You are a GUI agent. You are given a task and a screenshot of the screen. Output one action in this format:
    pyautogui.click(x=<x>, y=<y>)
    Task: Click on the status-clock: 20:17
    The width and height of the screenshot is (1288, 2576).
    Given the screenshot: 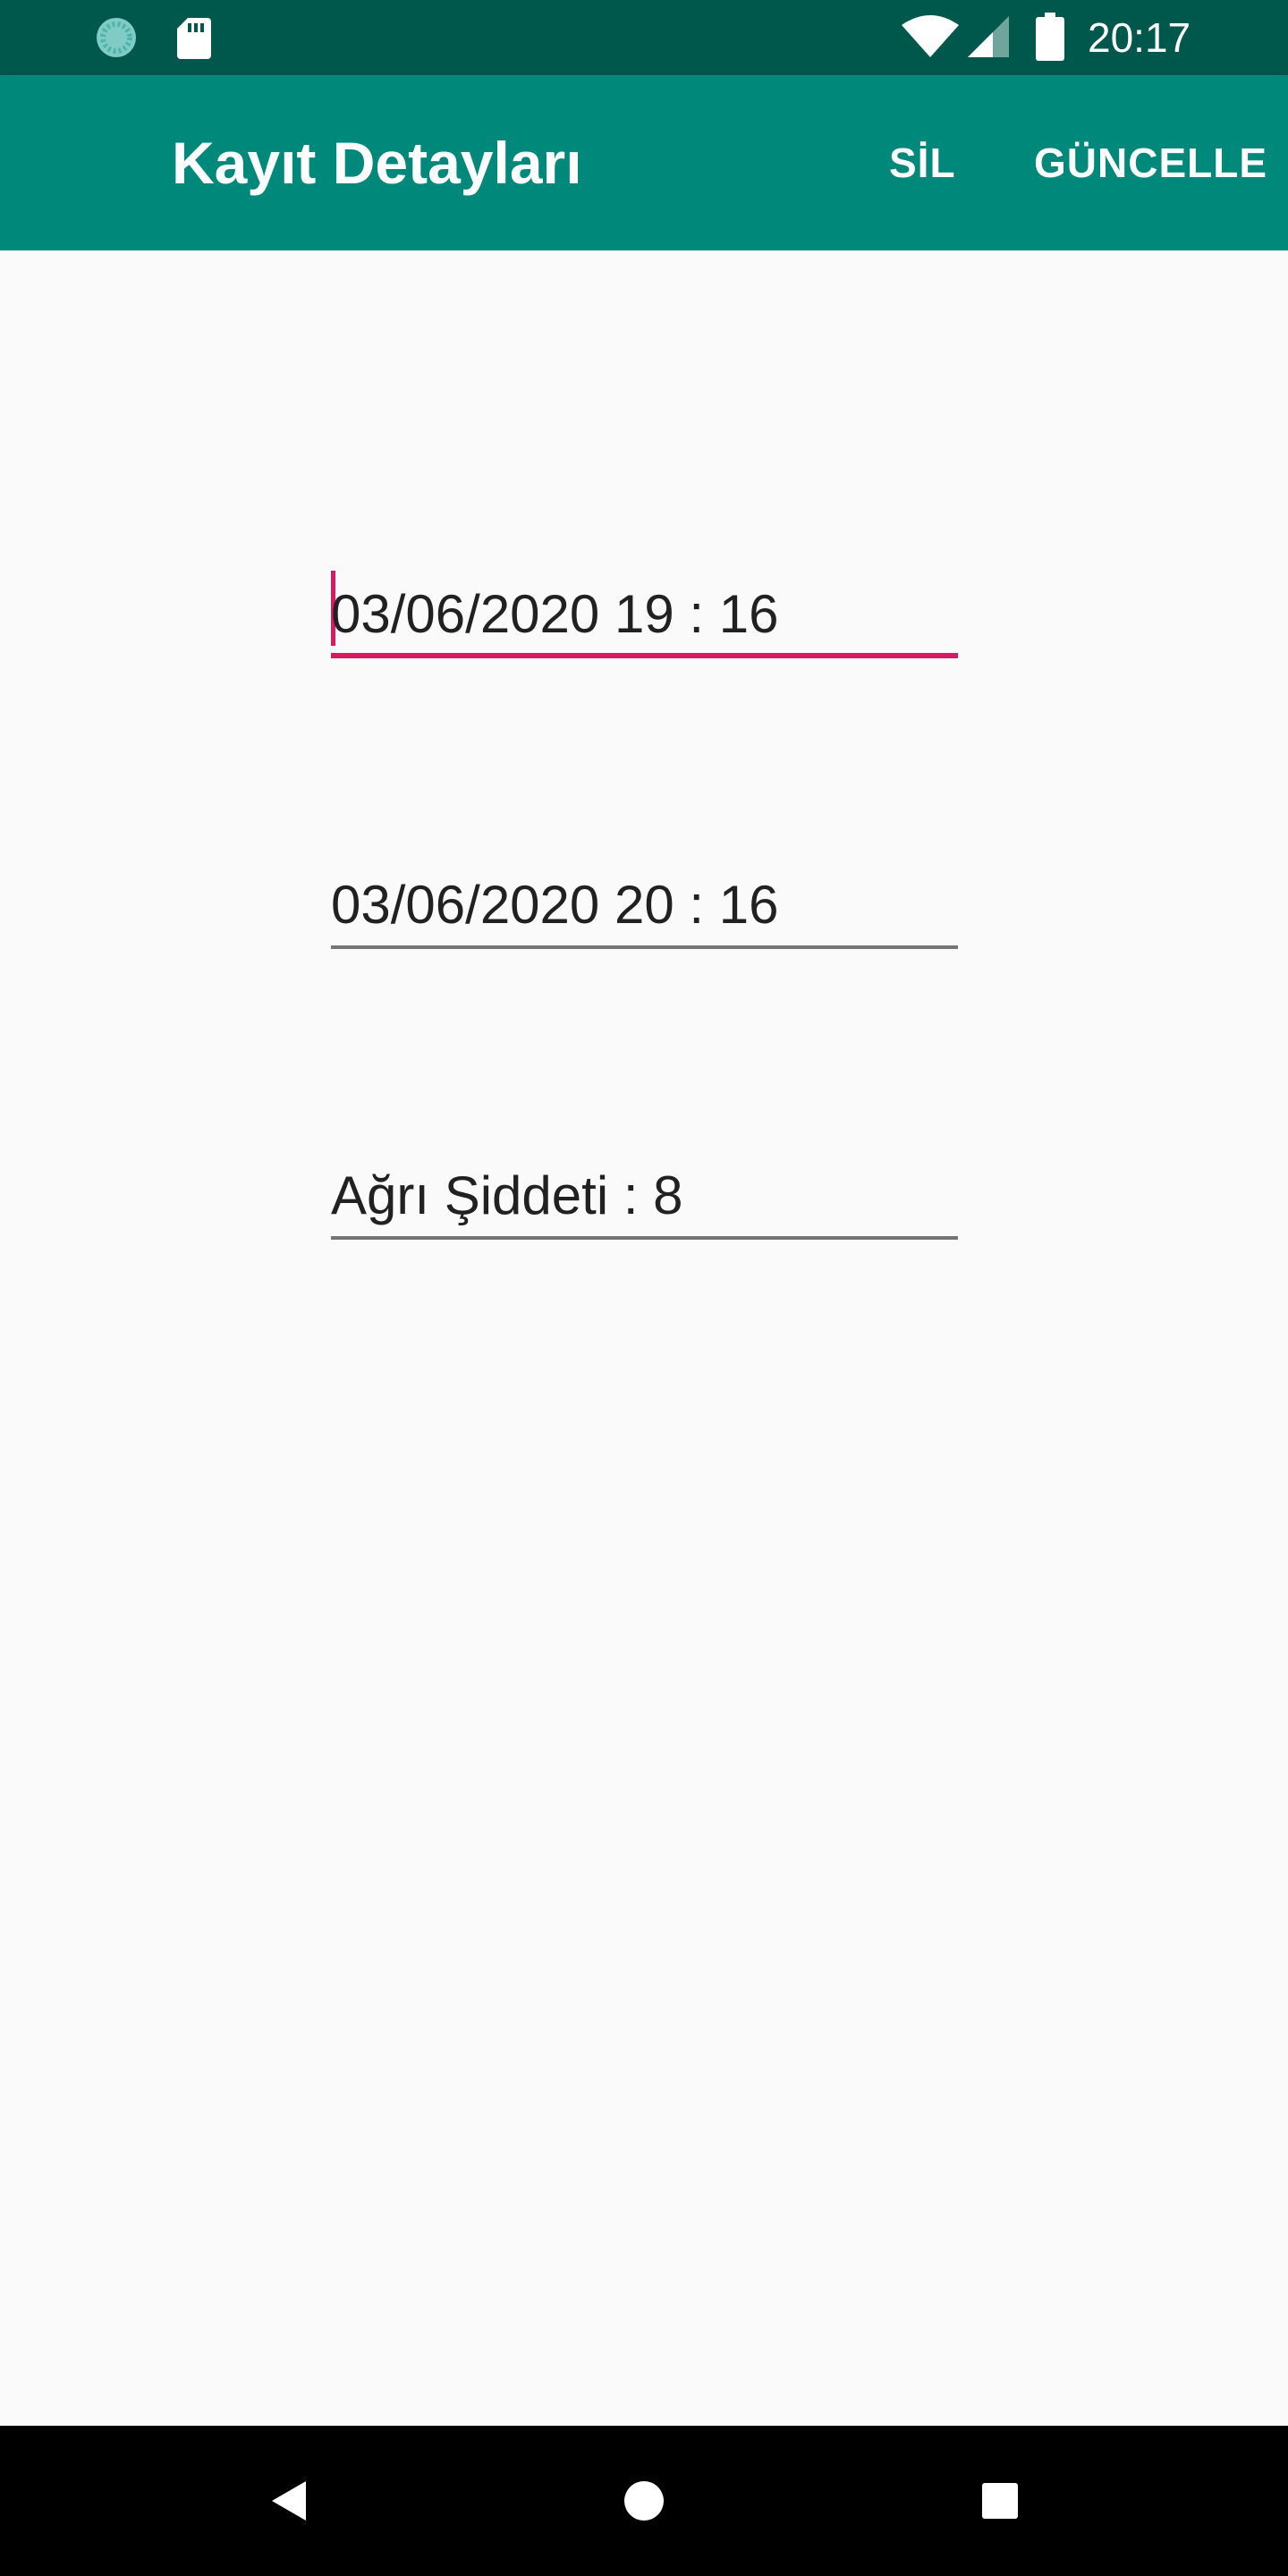 What is the action you would take?
    pyautogui.click(x=1139, y=37)
    